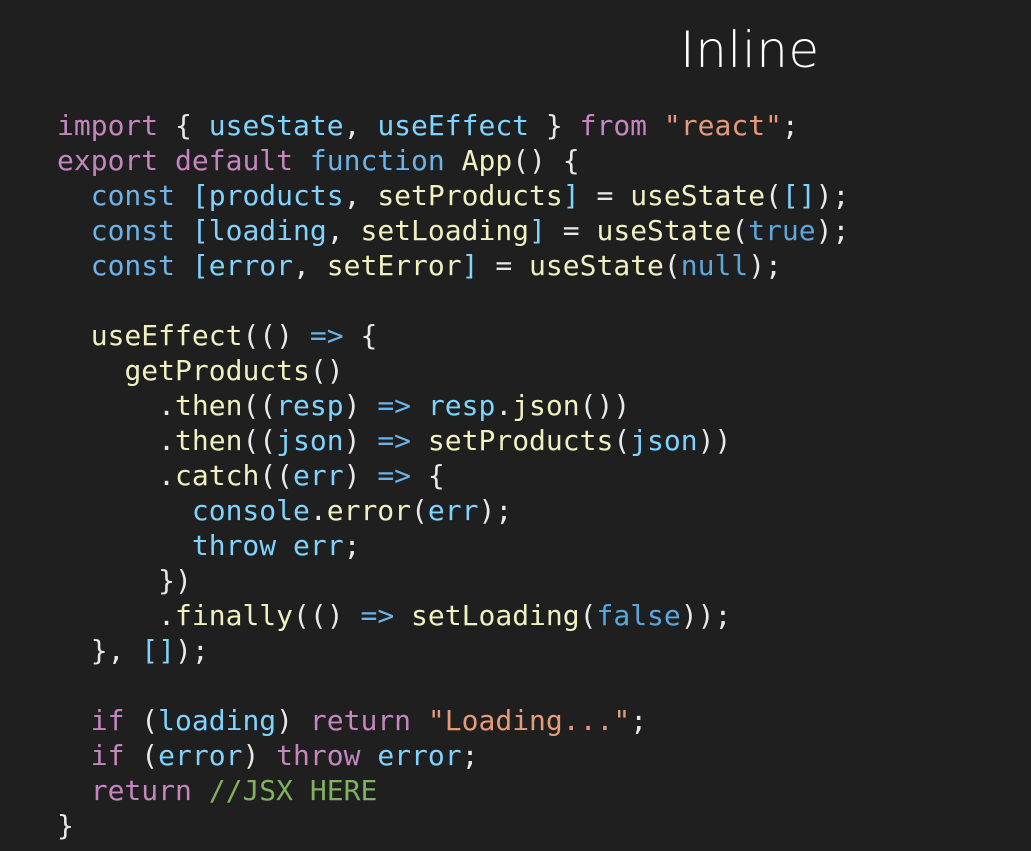 The height and width of the screenshot is (851, 1031). Describe the element at coordinates (141, 790) in the screenshot. I see `code-token: return` at that location.